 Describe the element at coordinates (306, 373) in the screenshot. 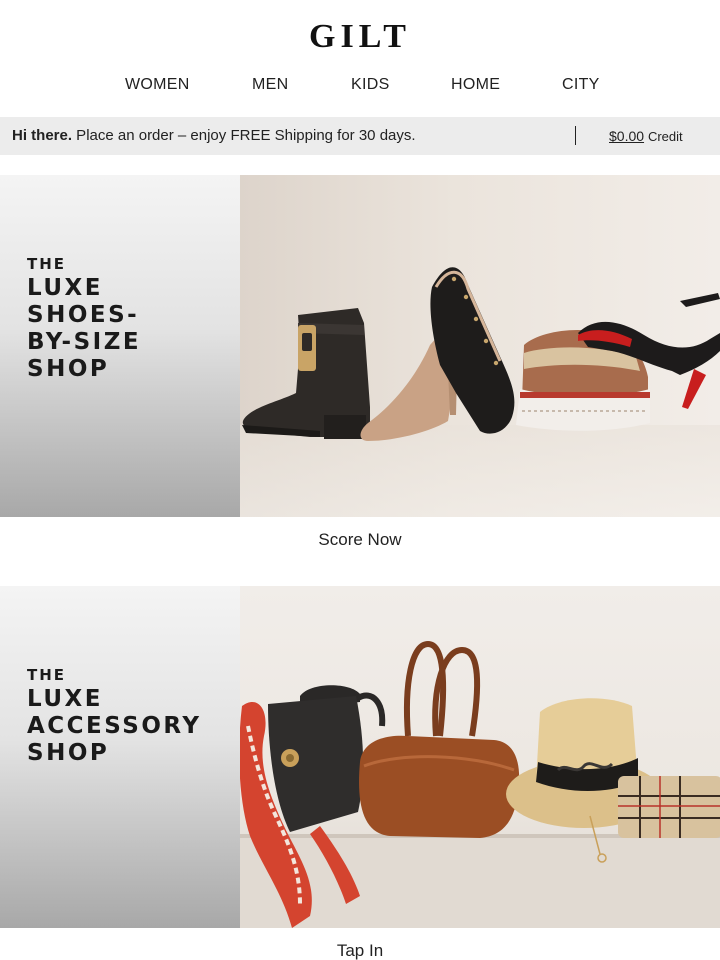

I see `ankle-boot-icon` at that location.